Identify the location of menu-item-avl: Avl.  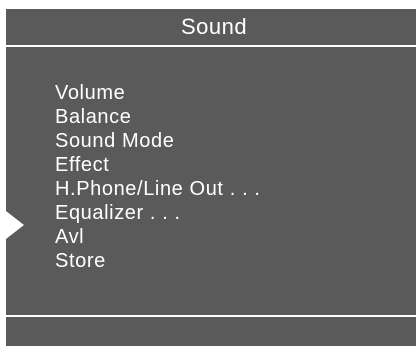
(158, 237).